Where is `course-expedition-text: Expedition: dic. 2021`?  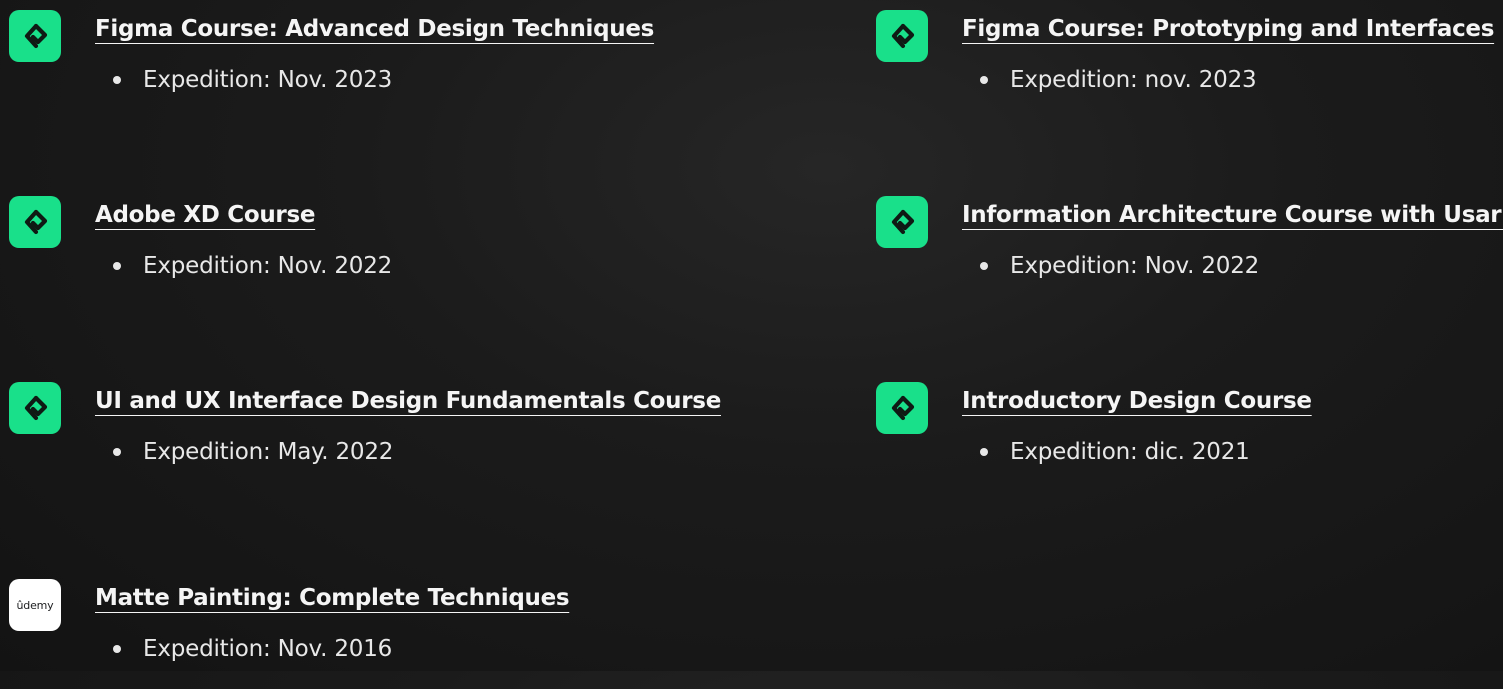 course-expedition-text: Expedition: dic. 2021 is located at coordinates (1130, 452).